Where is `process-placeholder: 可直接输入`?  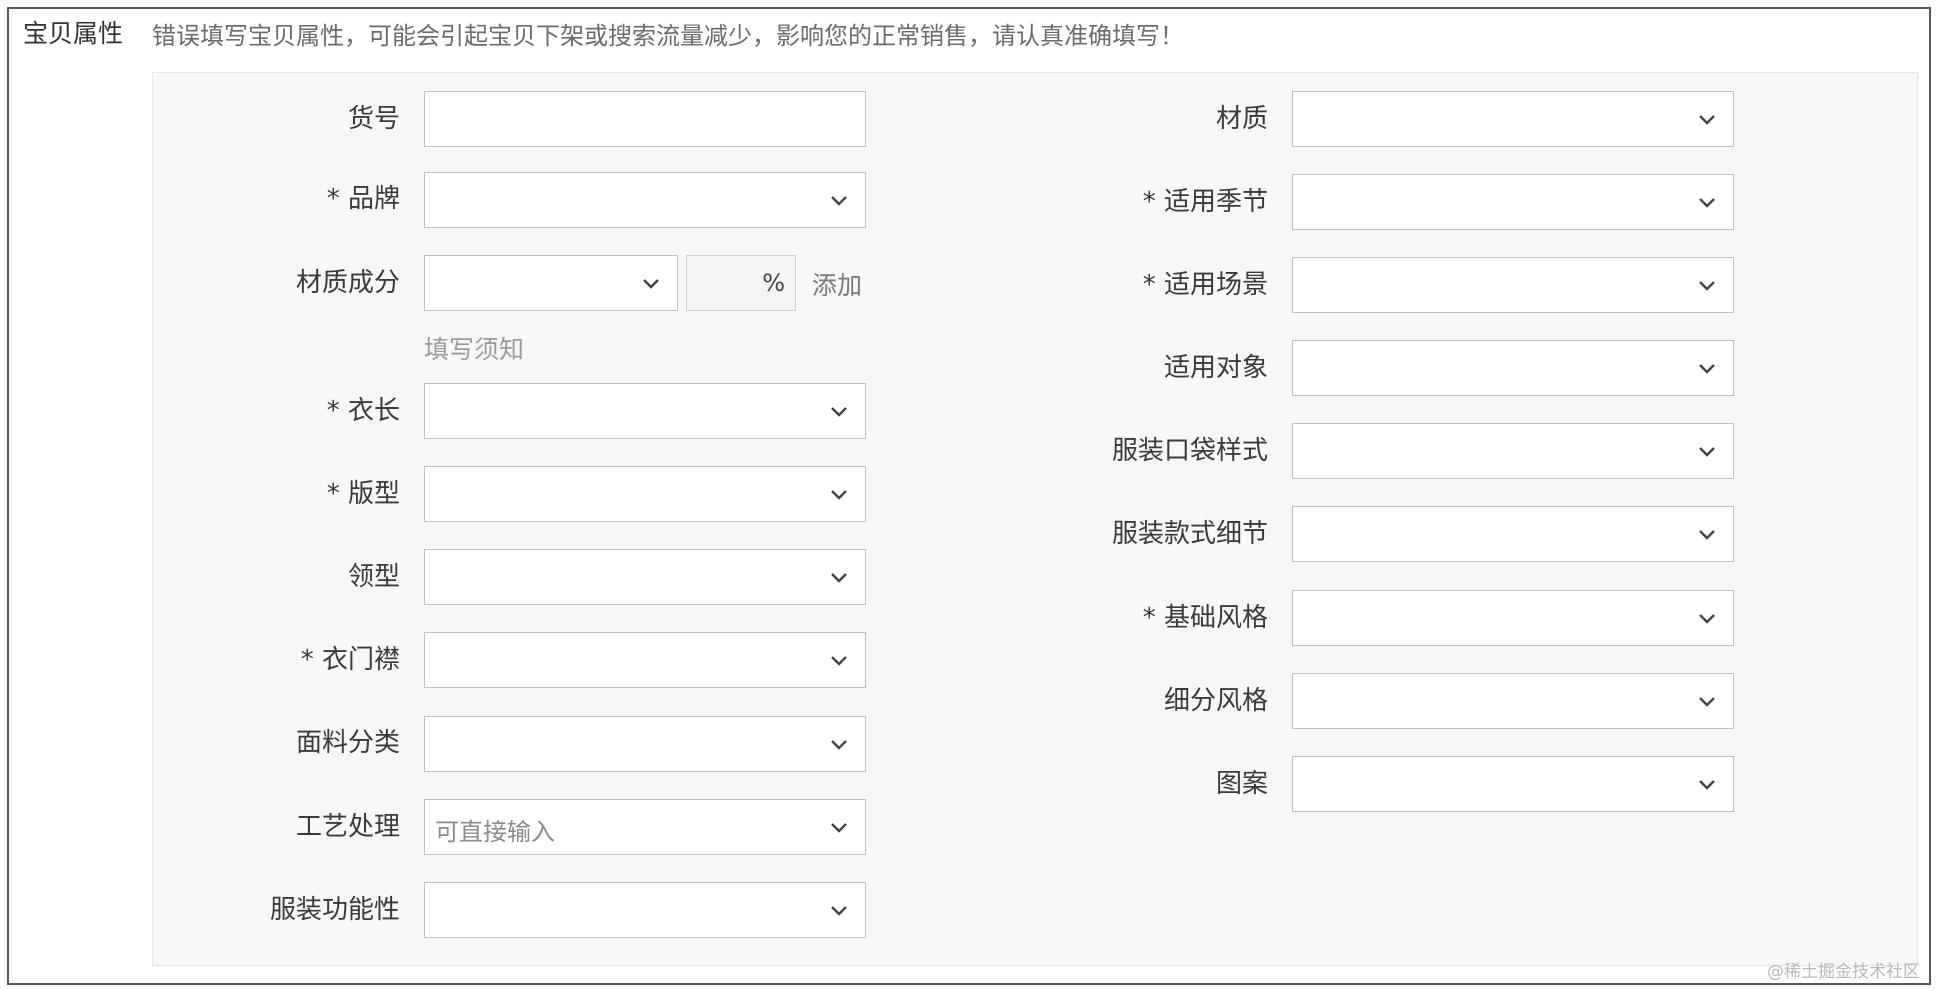
process-placeholder: 可直接输入 is located at coordinates (495, 832).